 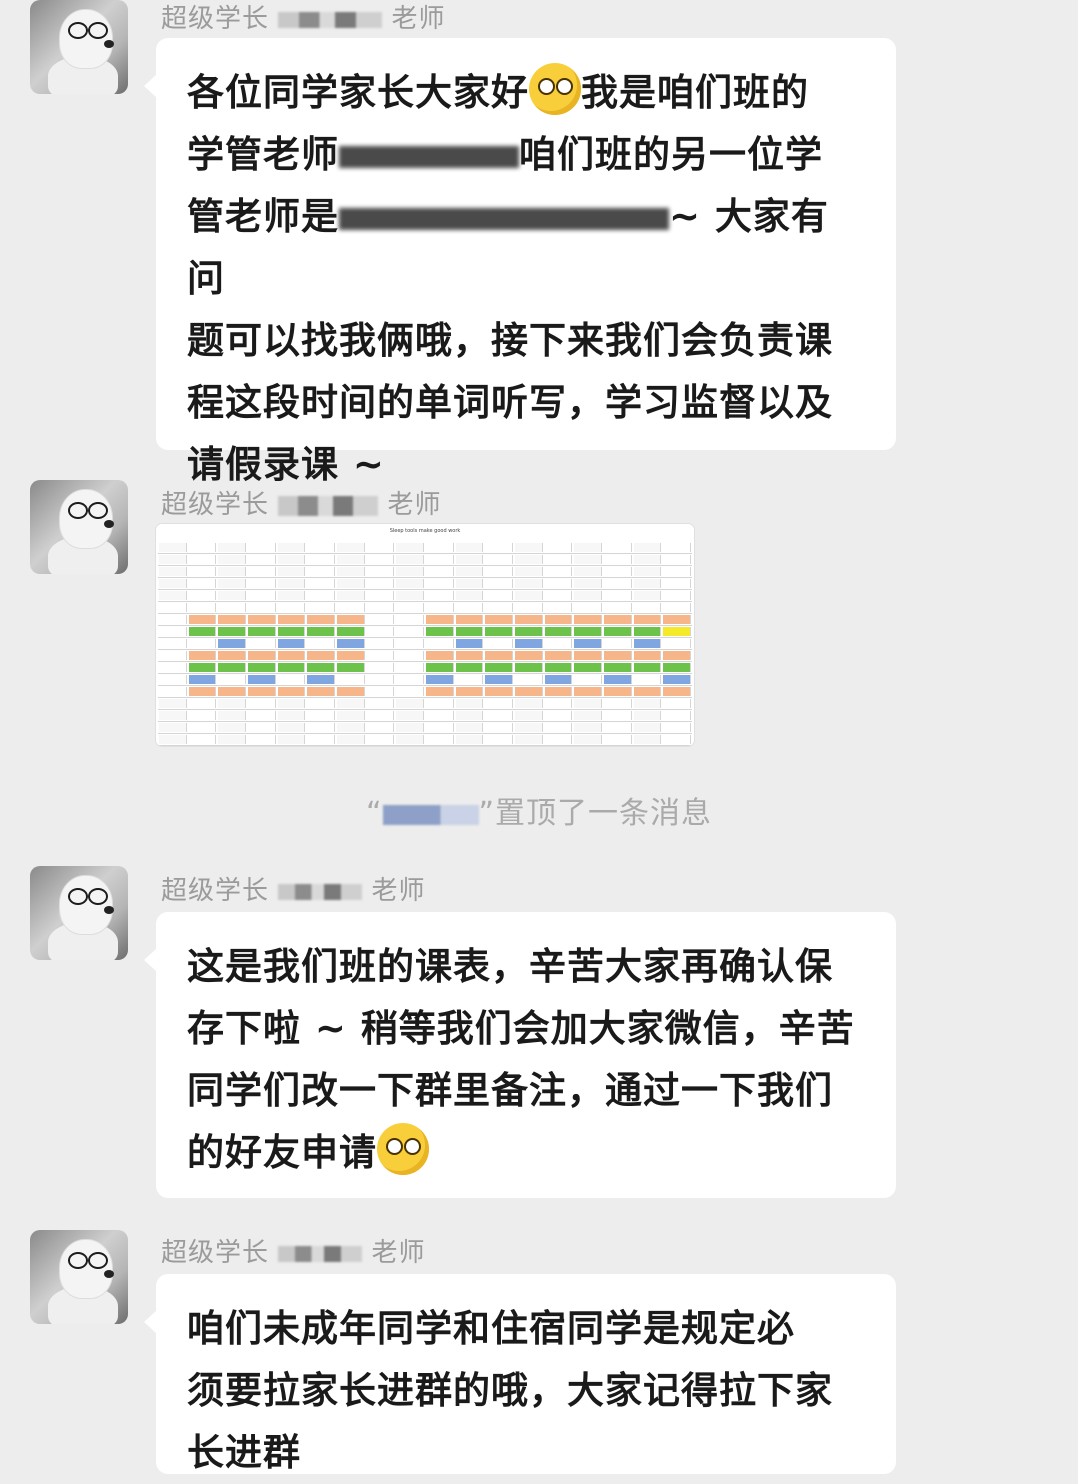 I want to click on message-bubble: 咱们未成年同学和住宿同学是规定必 须要拉家长进群的哦，大家记得拉下家 长进群, so click(x=520, y=1374).